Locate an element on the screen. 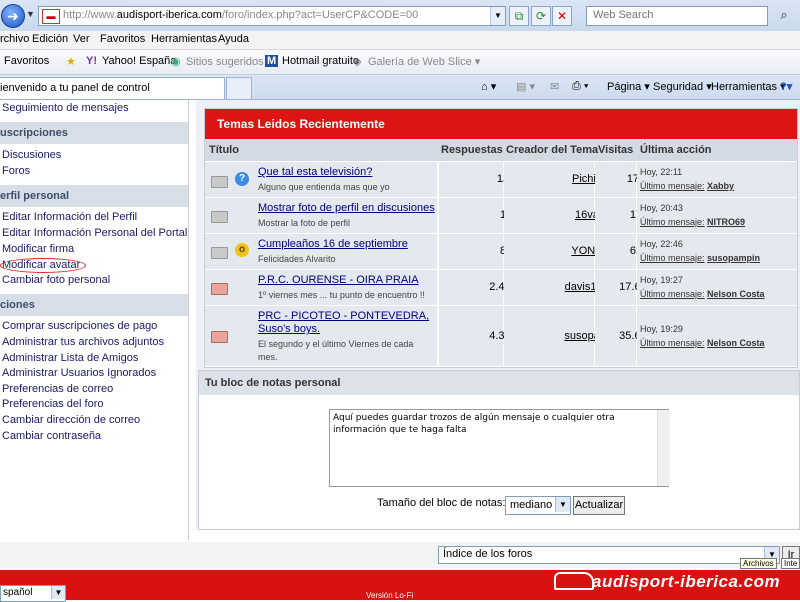 The image size is (800, 602). surprised-face-icon: o is located at coordinates (242, 250).